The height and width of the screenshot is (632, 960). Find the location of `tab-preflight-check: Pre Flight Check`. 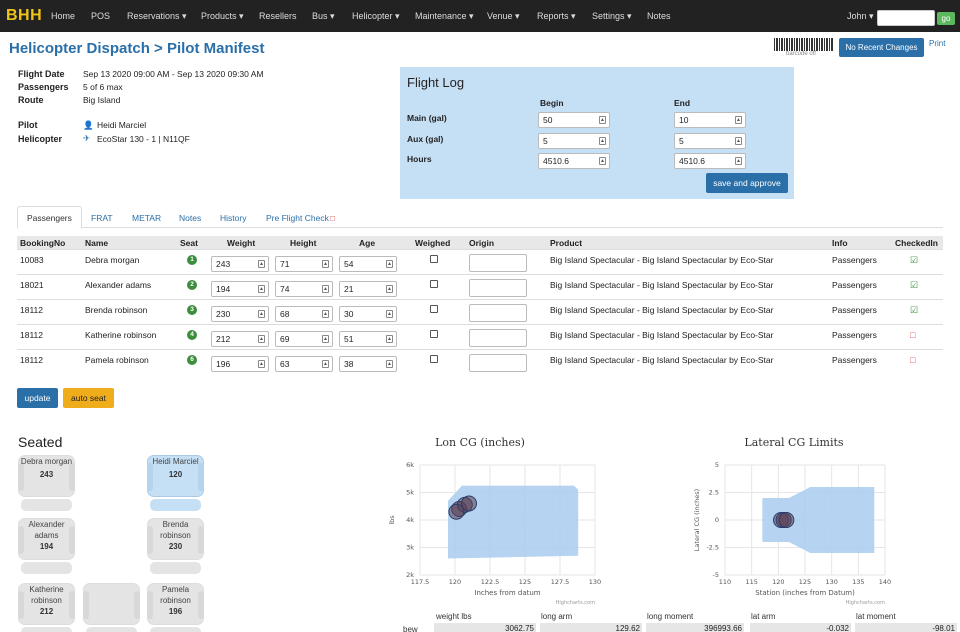

tab-preflight-check: Pre Flight Check is located at coordinates (297, 218).